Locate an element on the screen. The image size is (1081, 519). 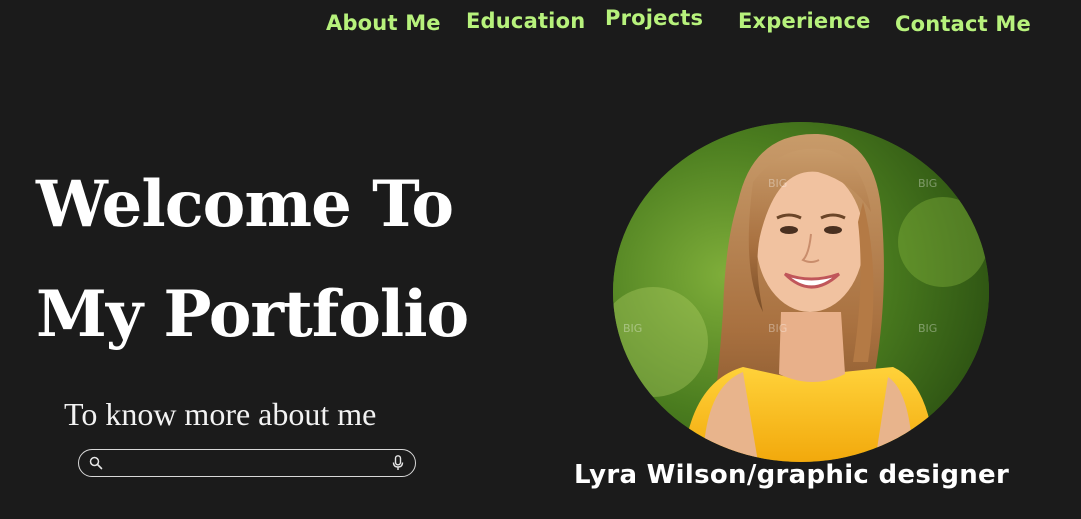
hero-title-line-1: Welcome To is located at coordinates (245, 204).